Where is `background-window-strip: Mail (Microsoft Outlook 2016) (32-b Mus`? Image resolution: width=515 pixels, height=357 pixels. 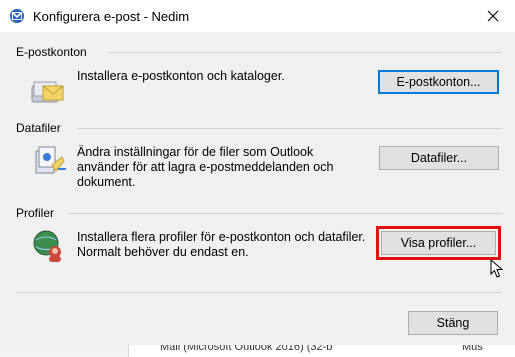
background-window-strip: Mail (Microsoft Outlook 2016) (32-b Mus is located at coordinates (257, 351).